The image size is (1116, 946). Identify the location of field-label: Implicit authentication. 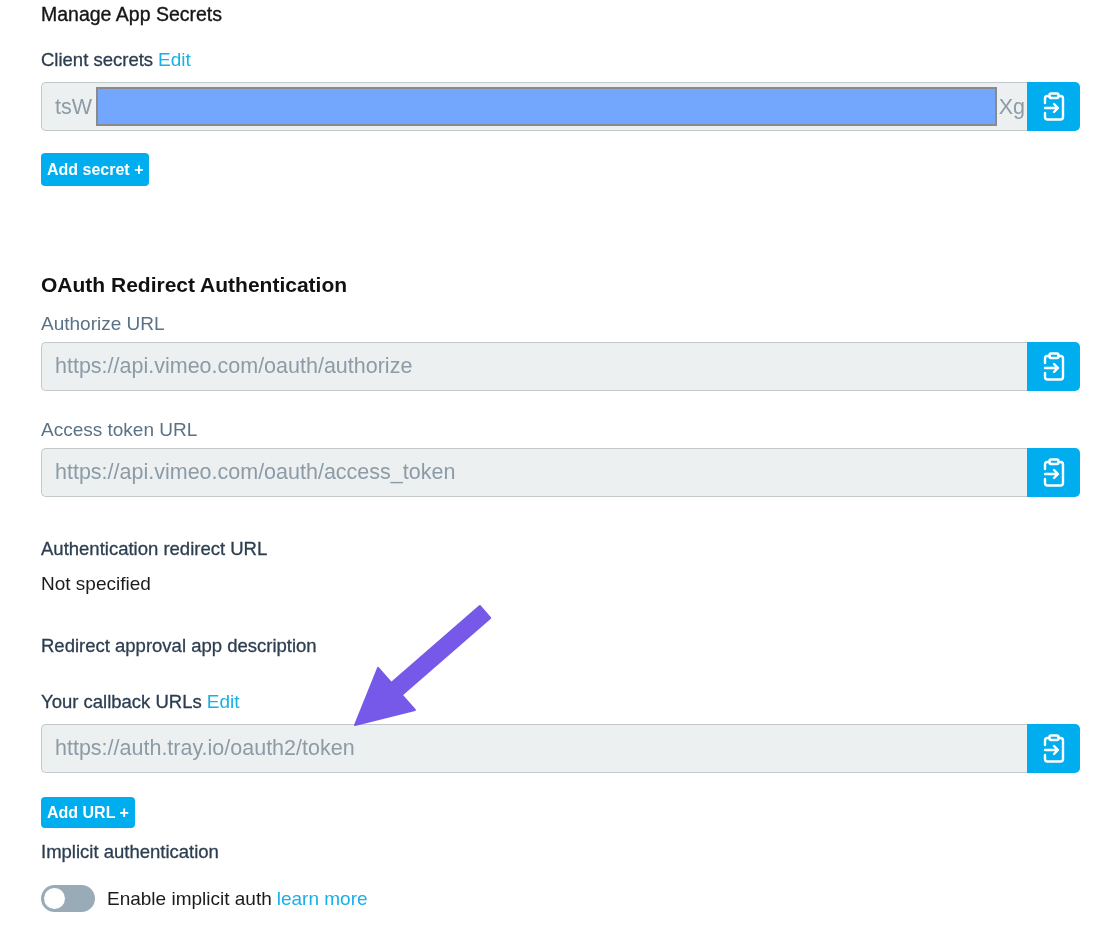
(130, 852).